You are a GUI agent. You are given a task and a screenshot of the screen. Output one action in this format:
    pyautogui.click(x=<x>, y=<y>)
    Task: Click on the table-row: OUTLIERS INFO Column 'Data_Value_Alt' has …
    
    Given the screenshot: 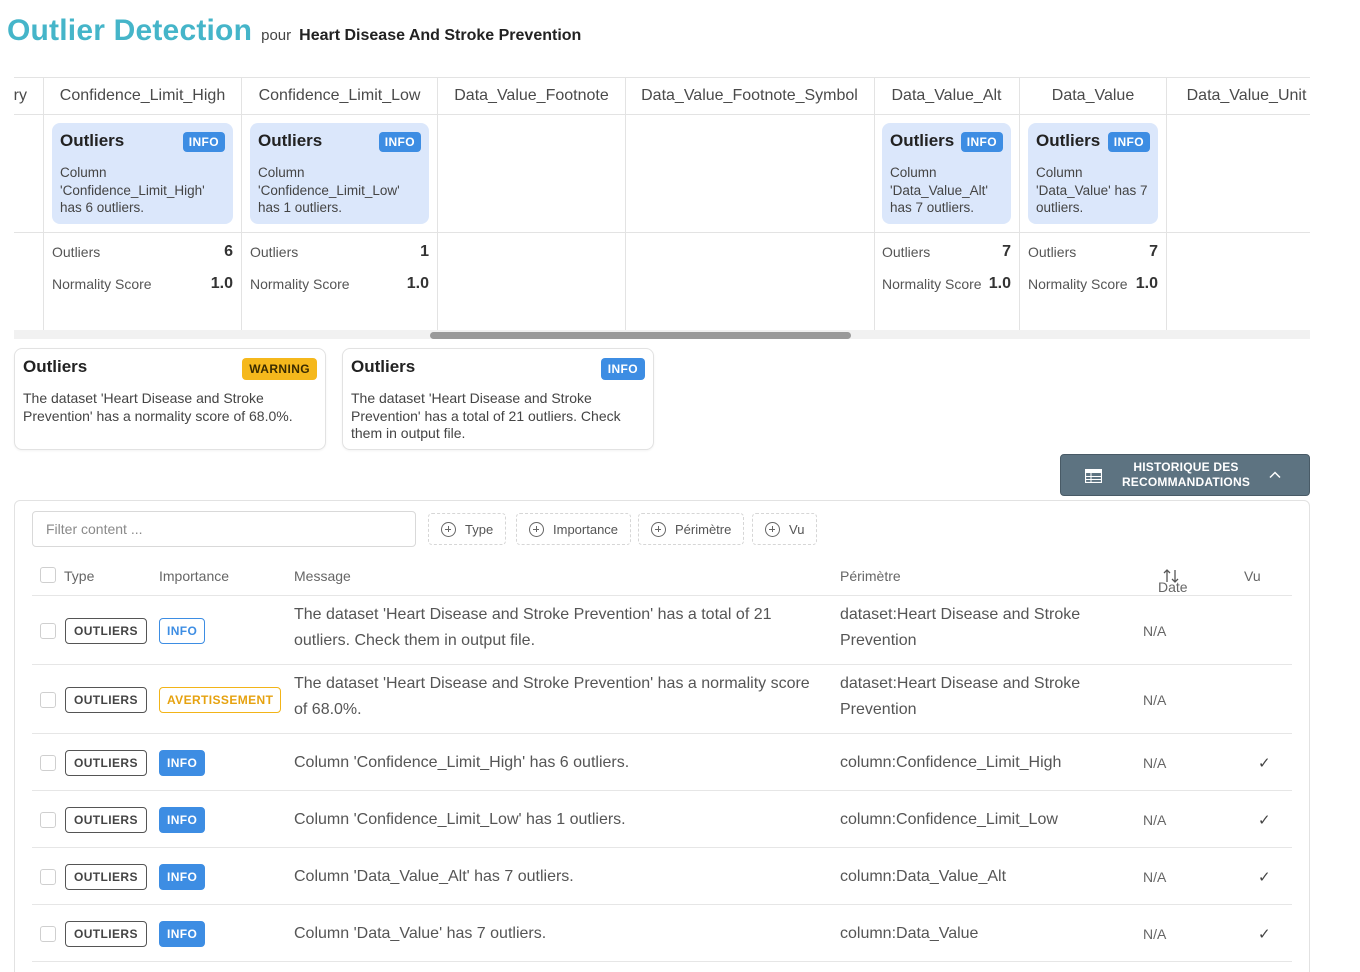 What is the action you would take?
    pyautogui.click(x=662, y=876)
    